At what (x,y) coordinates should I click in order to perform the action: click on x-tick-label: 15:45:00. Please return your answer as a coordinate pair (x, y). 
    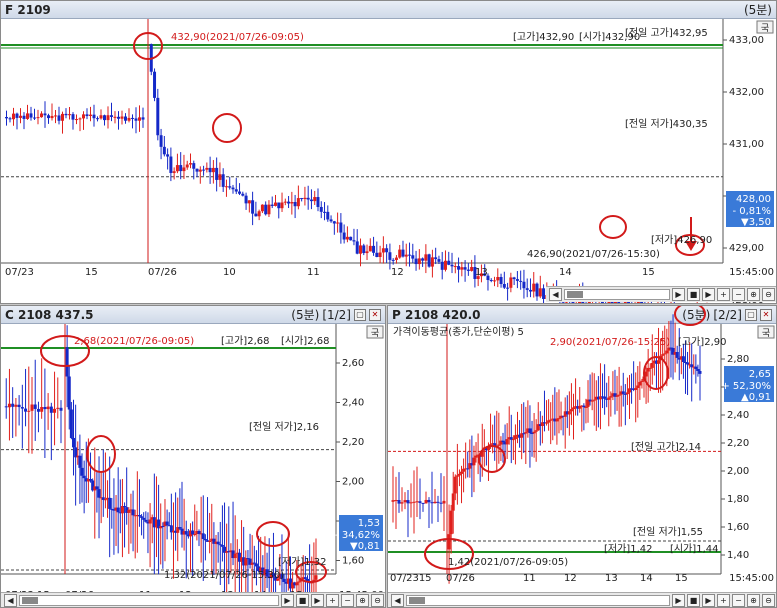
    Looking at the image, I should click on (751, 578).